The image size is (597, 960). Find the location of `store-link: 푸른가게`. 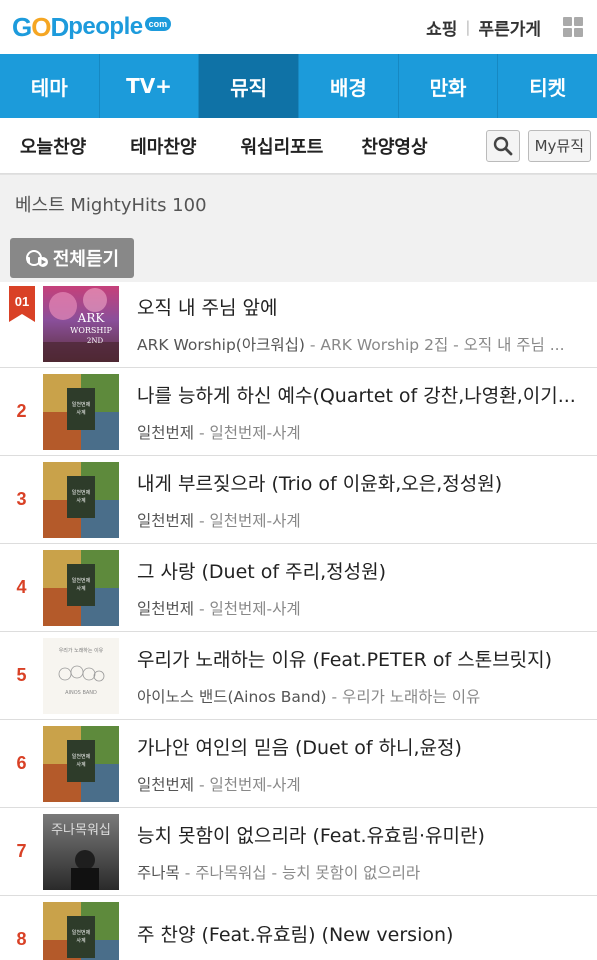

store-link: 푸른가게 is located at coordinates (509, 27).